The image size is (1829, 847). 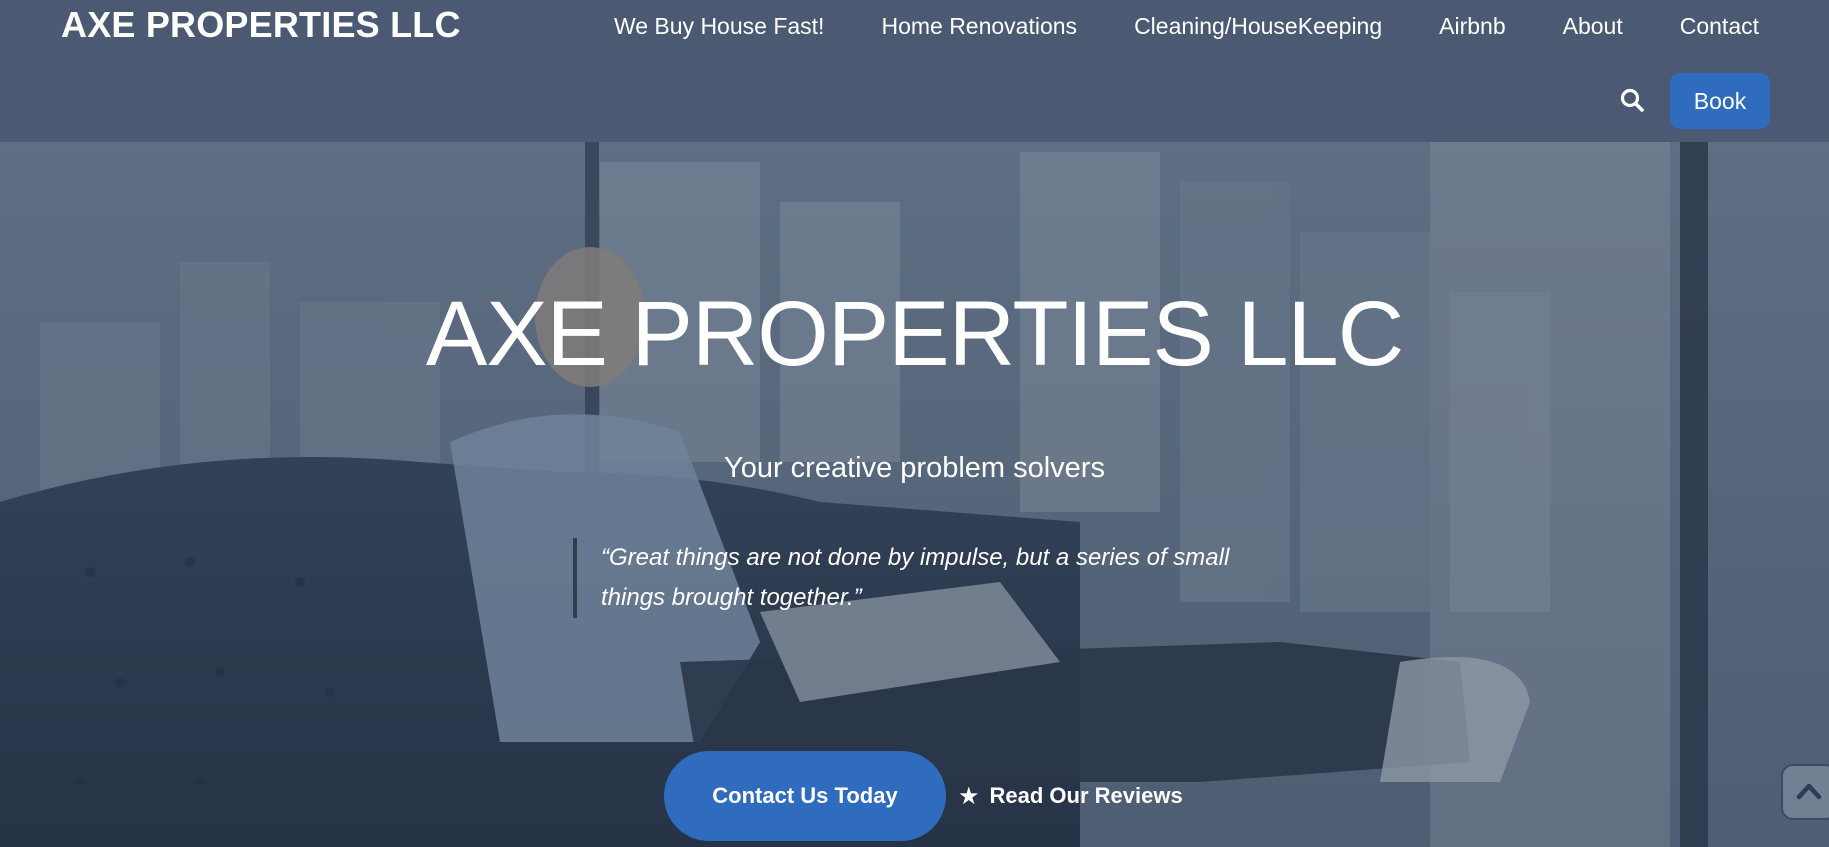 I want to click on contact-us-button: Contact Us Today, so click(x=805, y=796).